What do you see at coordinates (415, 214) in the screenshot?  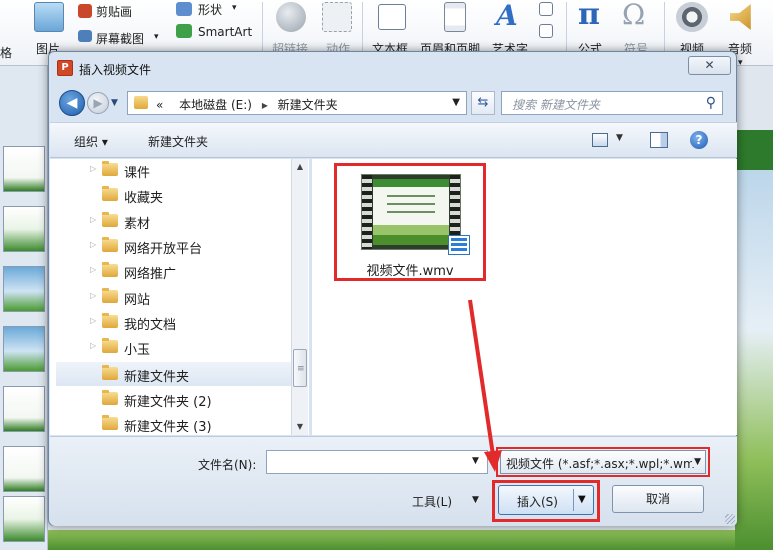 I see `video-thumbnail` at bounding box center [415, 214].